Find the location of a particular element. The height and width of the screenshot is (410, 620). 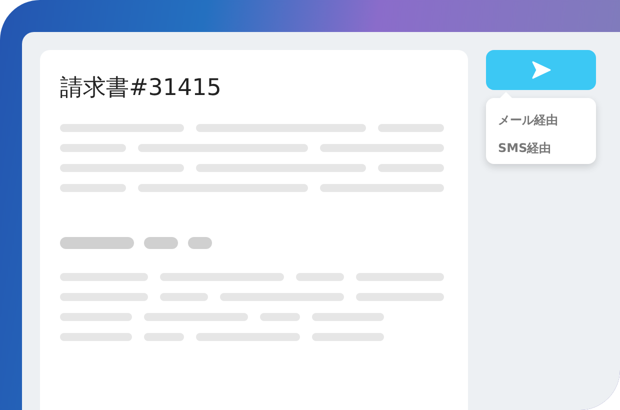

menu-item: SMS経由 is located at coordinates (547, 148).